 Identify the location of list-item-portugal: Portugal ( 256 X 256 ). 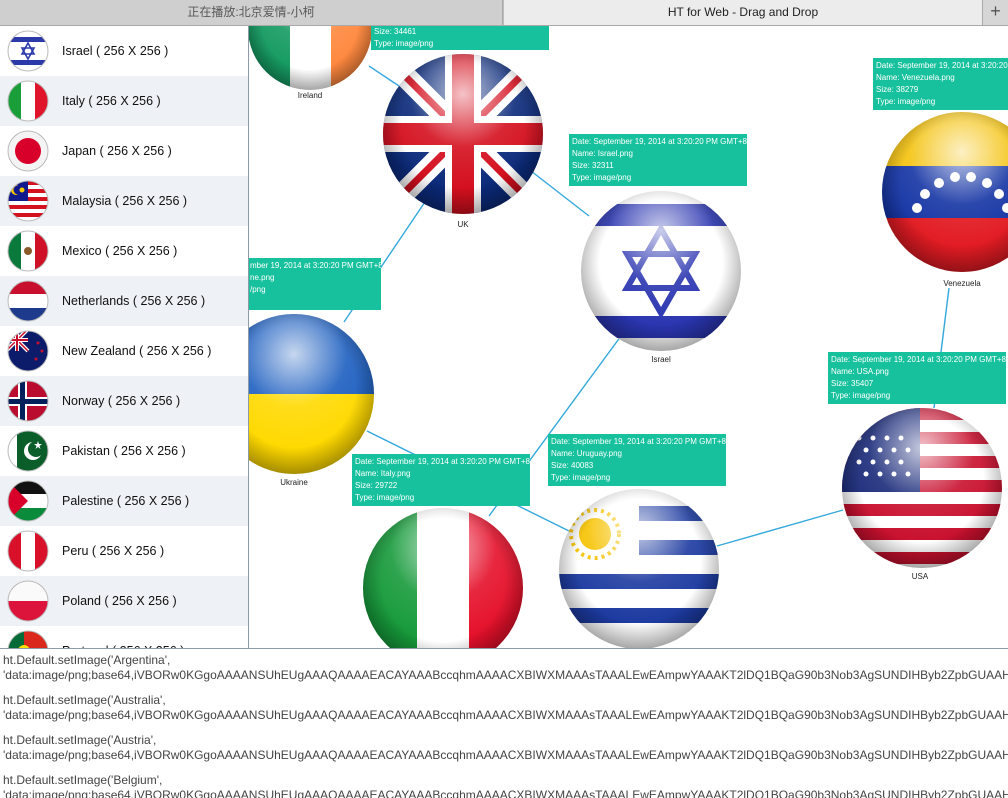
(124, 637).